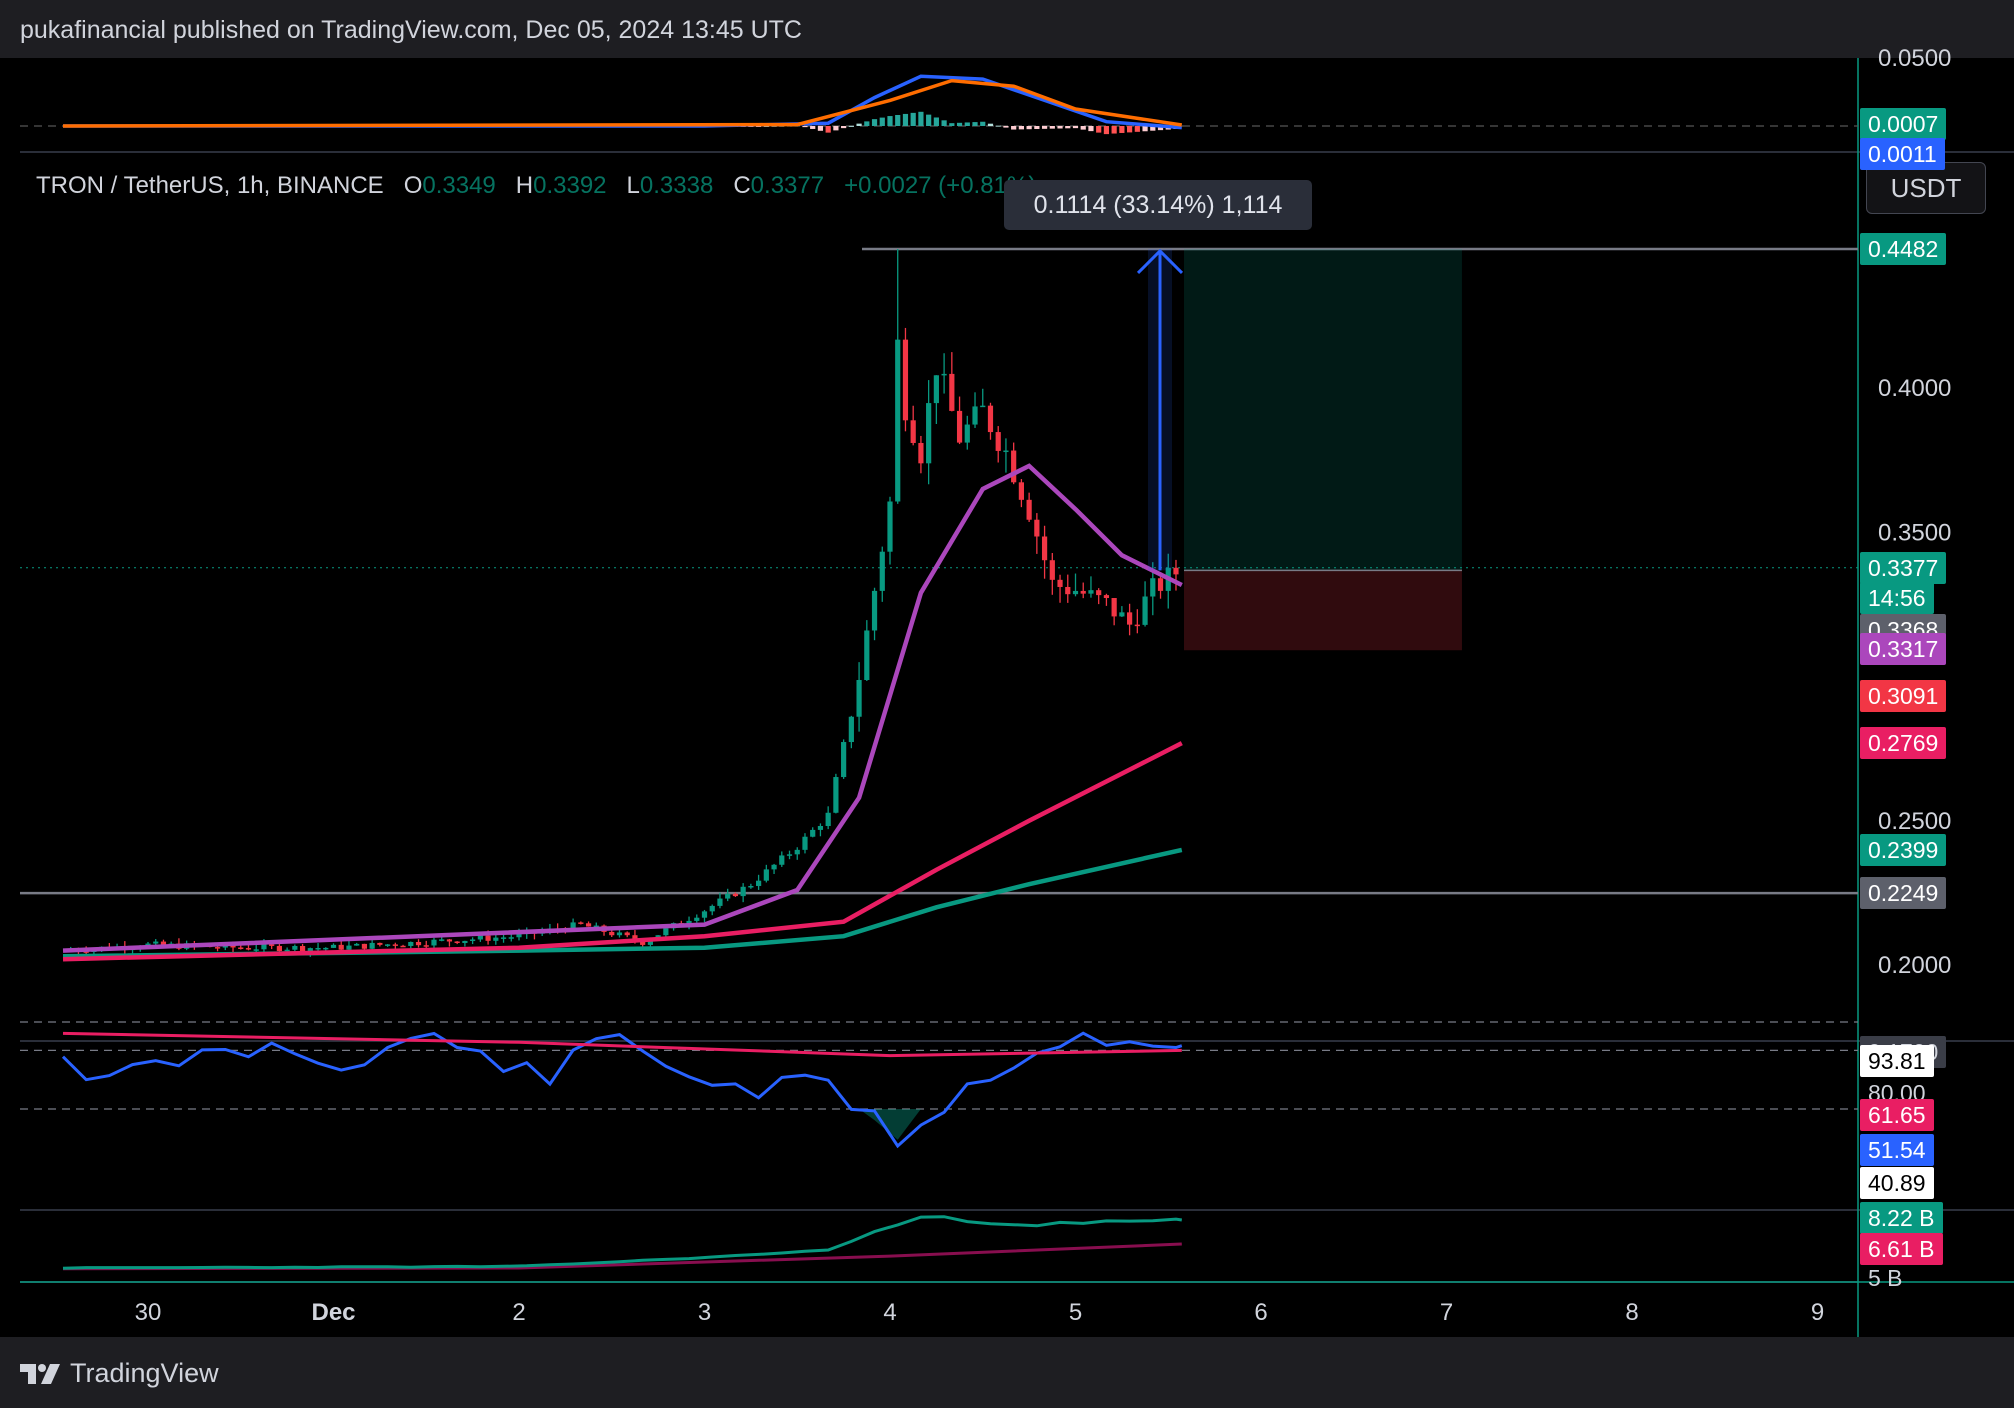  Describe the element at coordinates (1902, 154) in the screenshot. I see `macd-scale-label: 0.0011` at that location.